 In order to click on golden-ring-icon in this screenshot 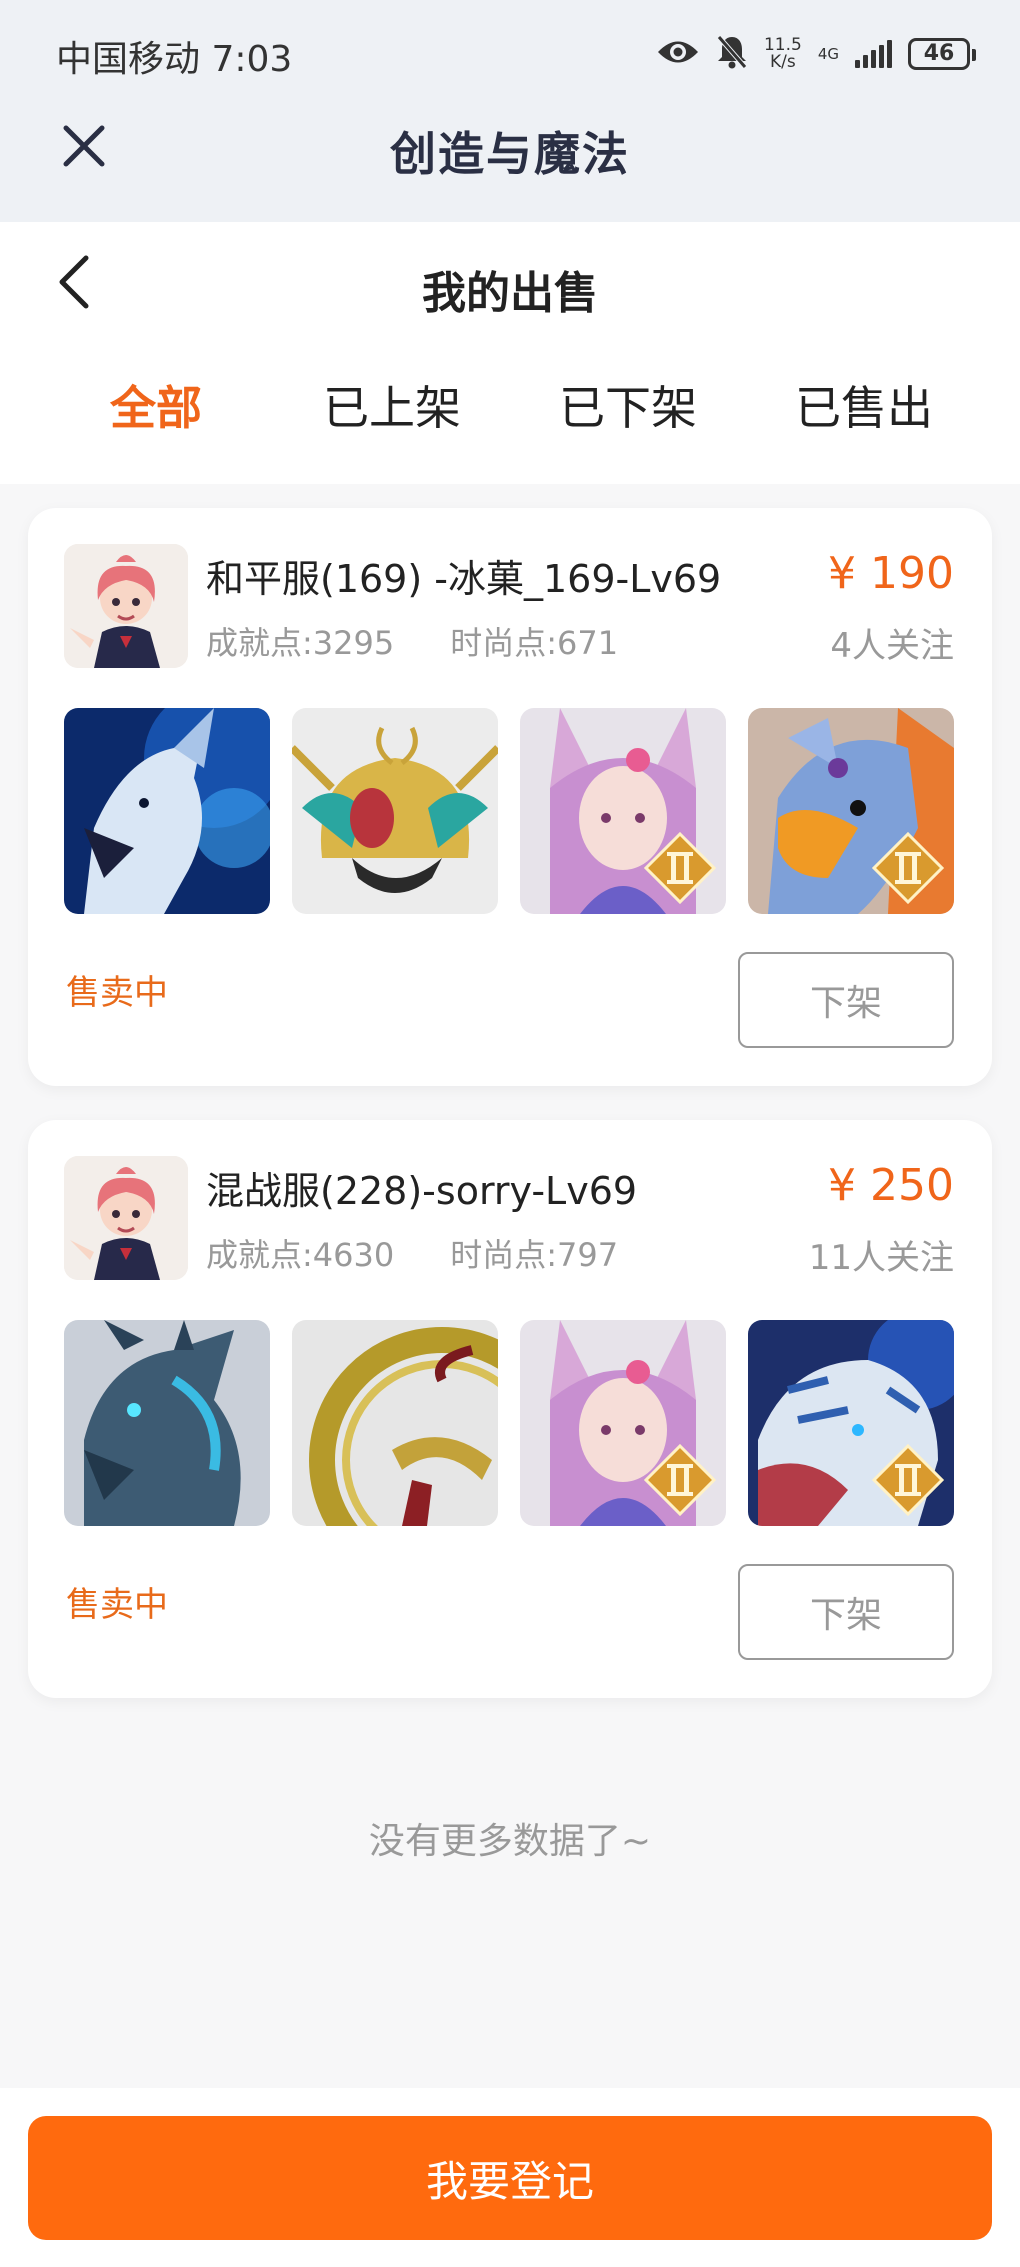, I will do `click(395, 1423)`.